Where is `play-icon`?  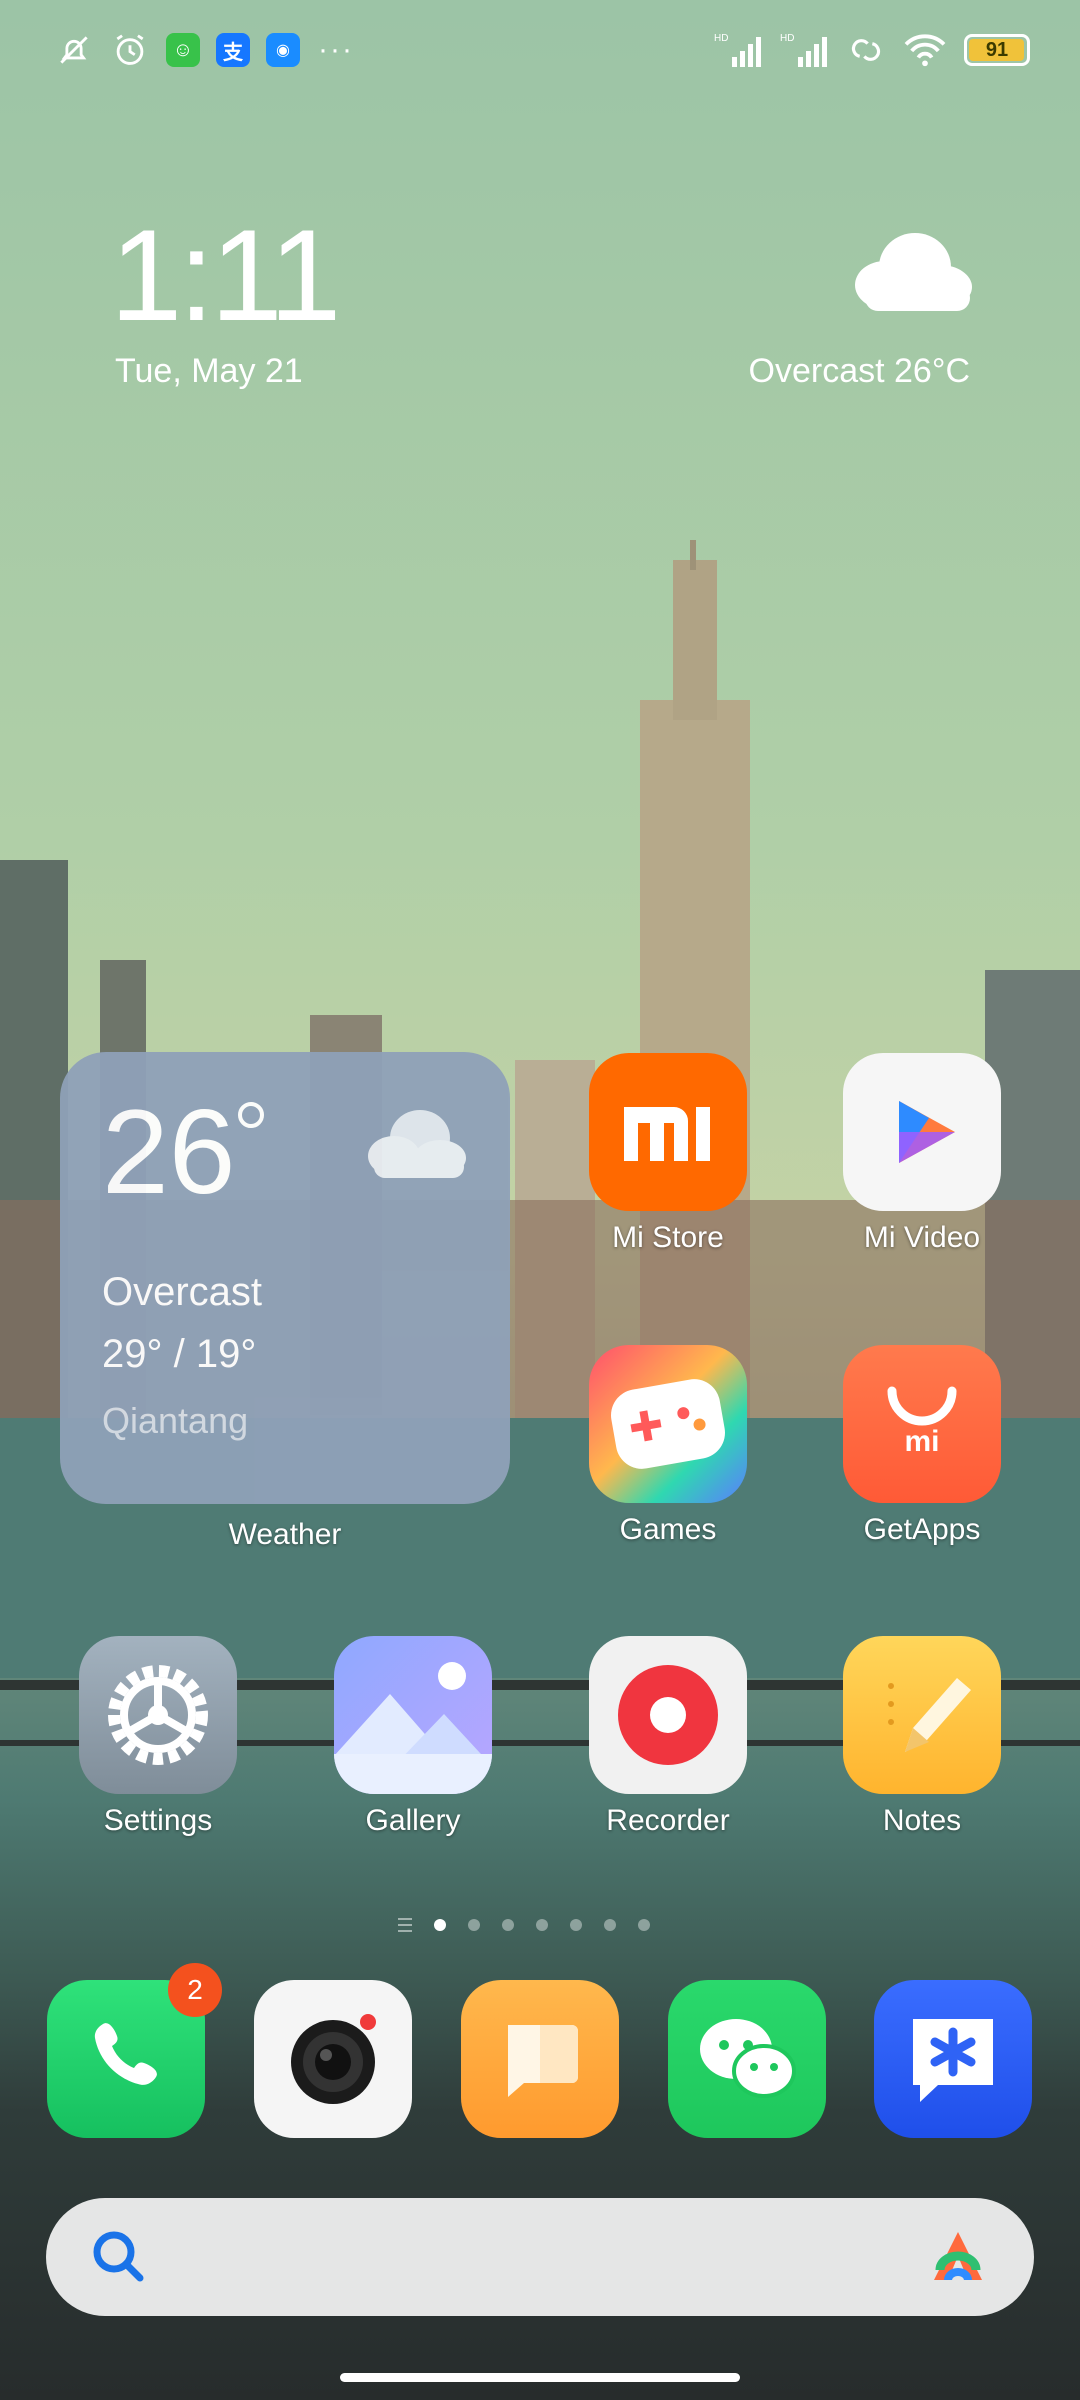 play-icon is located at coordinates (922, 1132).